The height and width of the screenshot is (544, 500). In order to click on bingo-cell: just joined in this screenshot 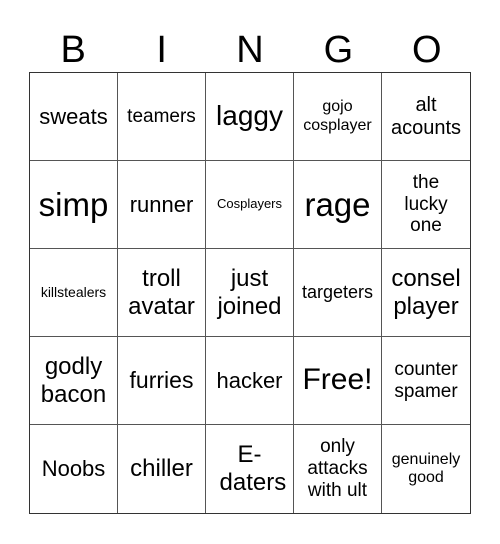, I will do `click(250, 293)`.